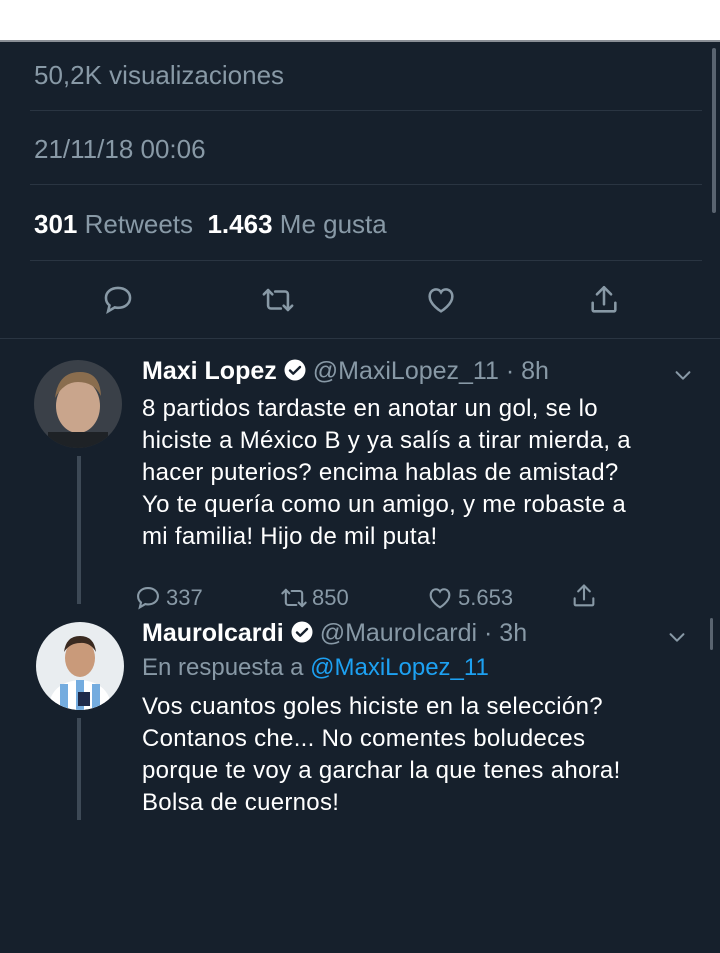 The height and width of the screenshot is (953, 720). What do you see at coordinates (209, 371) in the screenshot?
I see `author-name: Maxi Lopez` at bounding box center [209, 371].